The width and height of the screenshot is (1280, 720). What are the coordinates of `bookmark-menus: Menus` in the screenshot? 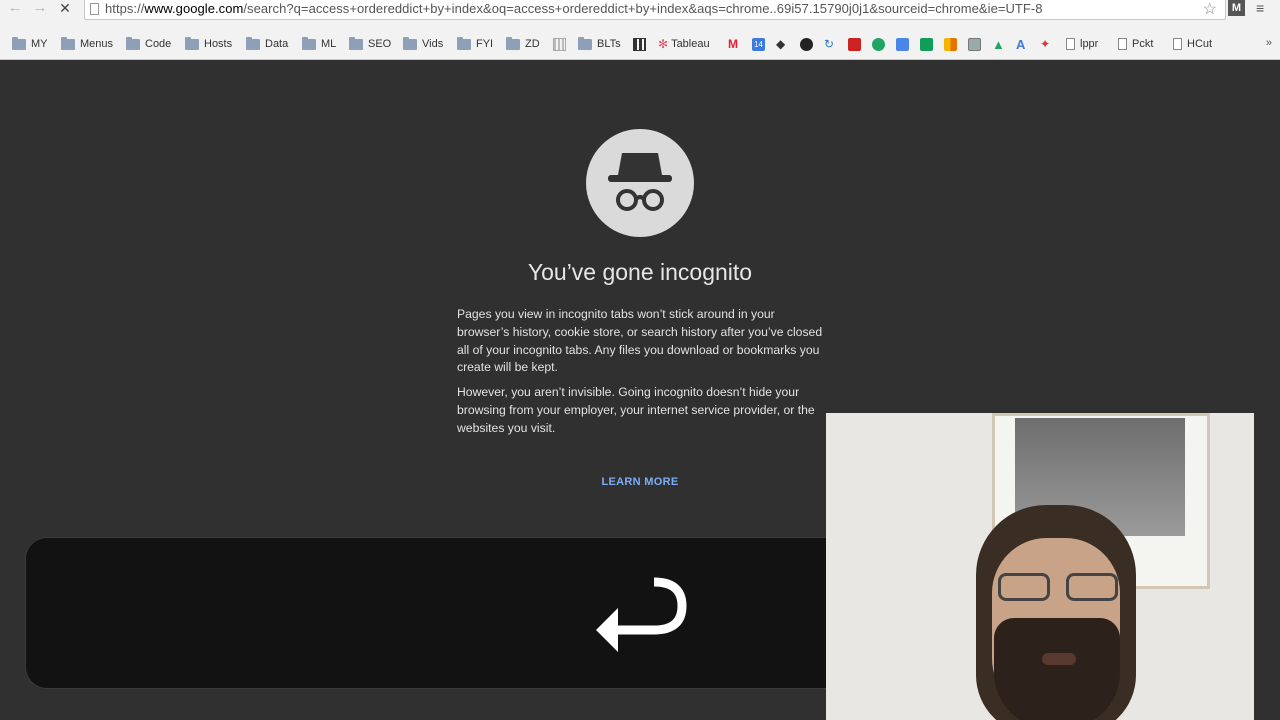 It's located at (87, 44).